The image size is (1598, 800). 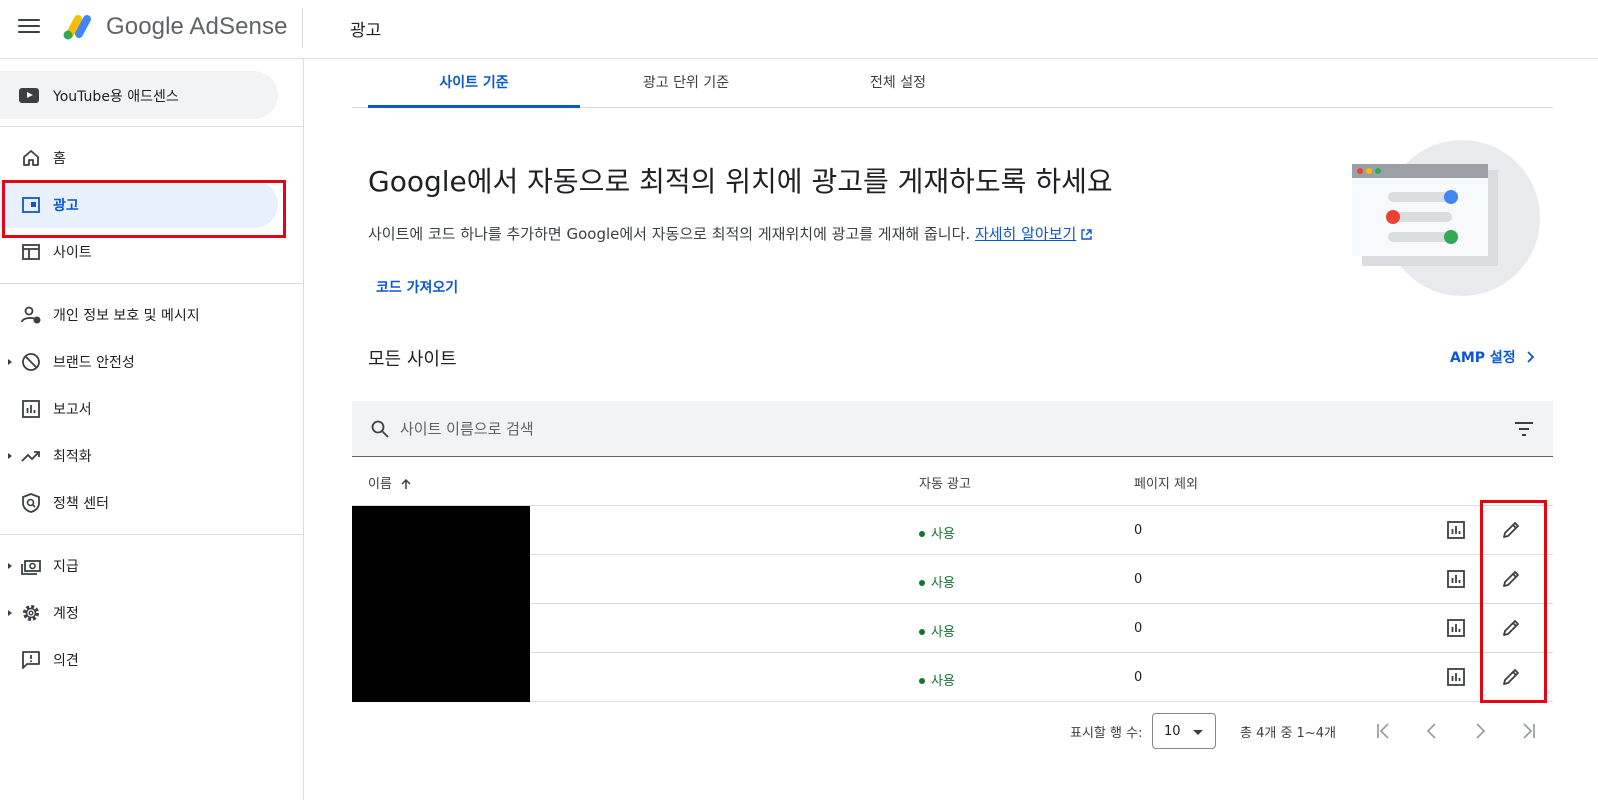 What do you see at coordinates (412, 359) in the screenshot?
I see `all-sites-heading: 모든 사이트` at bounding box center [412, 359].